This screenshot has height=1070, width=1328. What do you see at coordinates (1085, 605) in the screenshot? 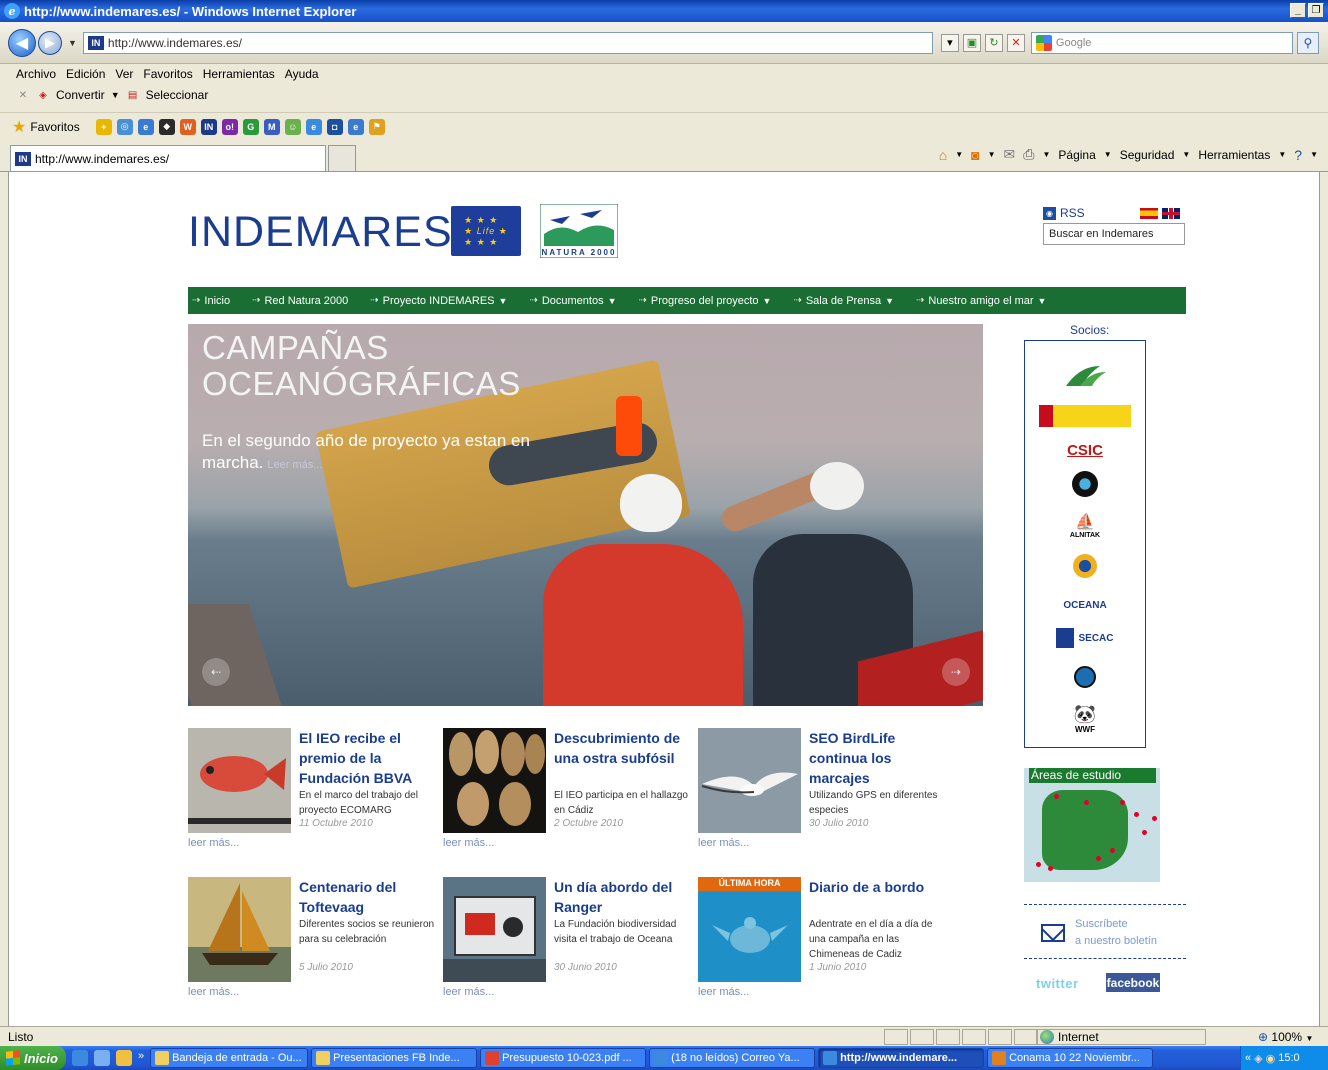
I see `socio-oceana-logo: OCEANA` at bounding box center [1085, 605].